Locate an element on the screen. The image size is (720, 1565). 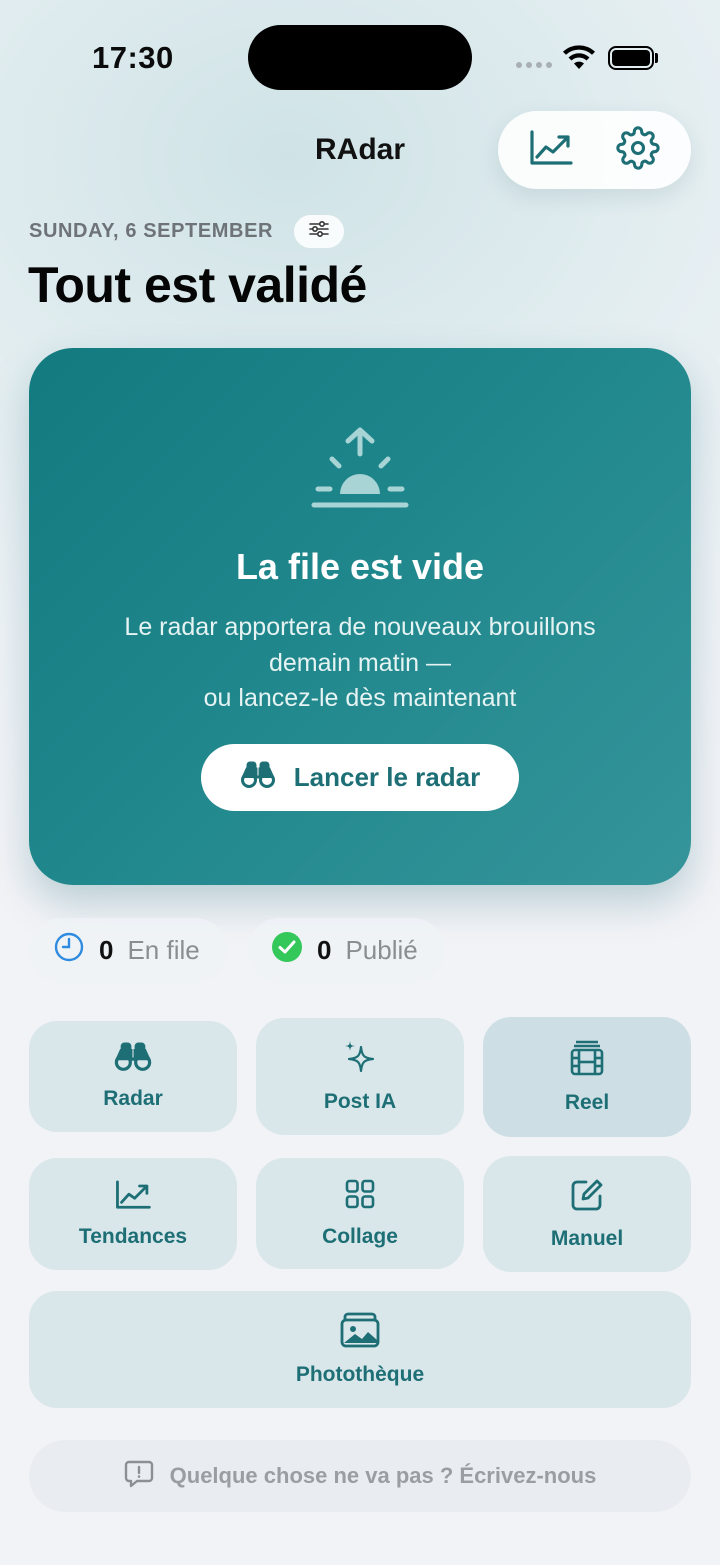
stat-queued-label: En file is located at coordinates (163, 950).